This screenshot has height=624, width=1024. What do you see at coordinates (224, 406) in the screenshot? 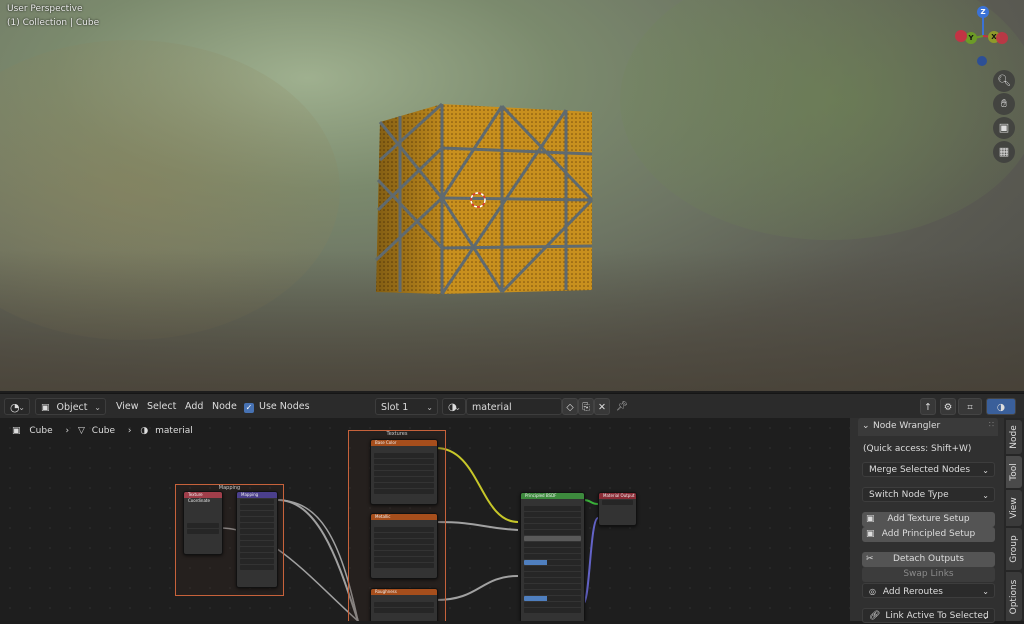
I see `menu-node: Node` at bounding box center [224, 406].